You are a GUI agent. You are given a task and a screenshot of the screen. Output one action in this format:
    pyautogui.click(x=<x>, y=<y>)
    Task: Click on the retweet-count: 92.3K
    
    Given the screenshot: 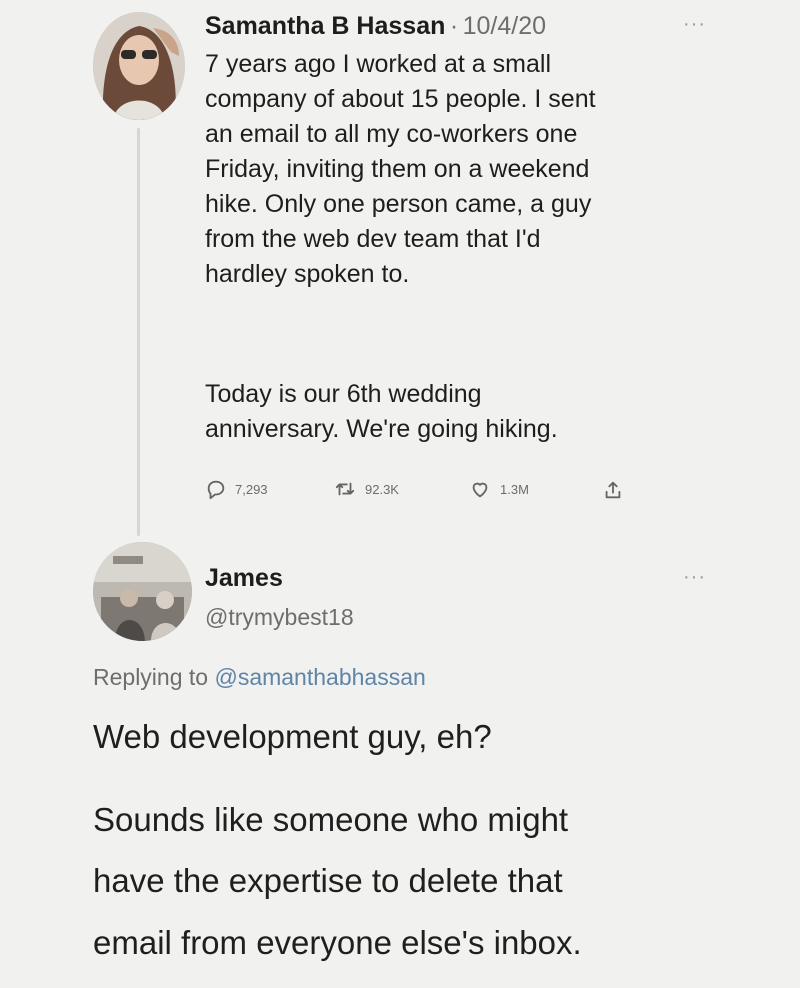 What is the action you would take?
    pyautogui.click(x=382, y=489)
    